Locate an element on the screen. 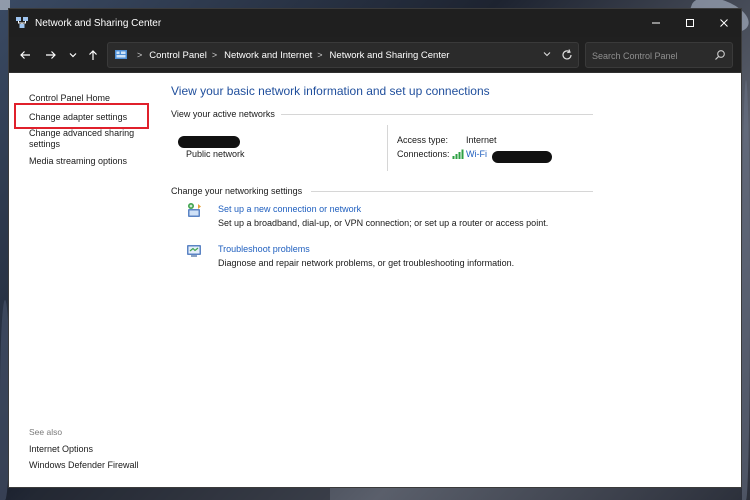 The image size is (750, 500). minimize-icon is located at coordinates (656, 23).